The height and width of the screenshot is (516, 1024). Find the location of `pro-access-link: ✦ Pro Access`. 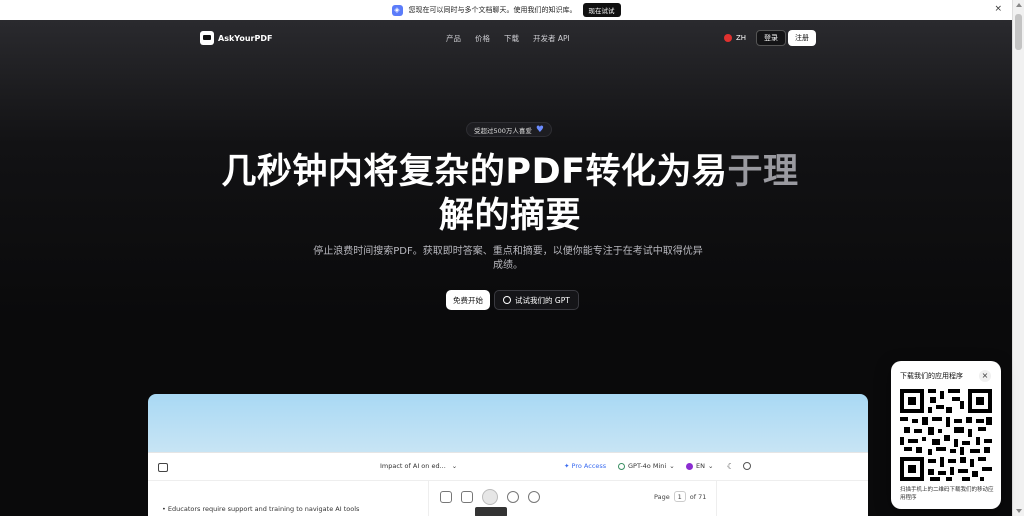

pro-access-link: ✦ Pro Access is located at coordinates (585, 466).